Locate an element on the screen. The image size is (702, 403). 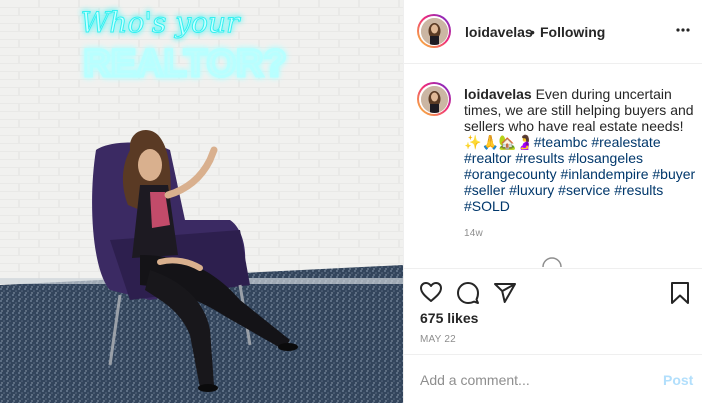
bookmark-icon is located at coordinates (680, 293).